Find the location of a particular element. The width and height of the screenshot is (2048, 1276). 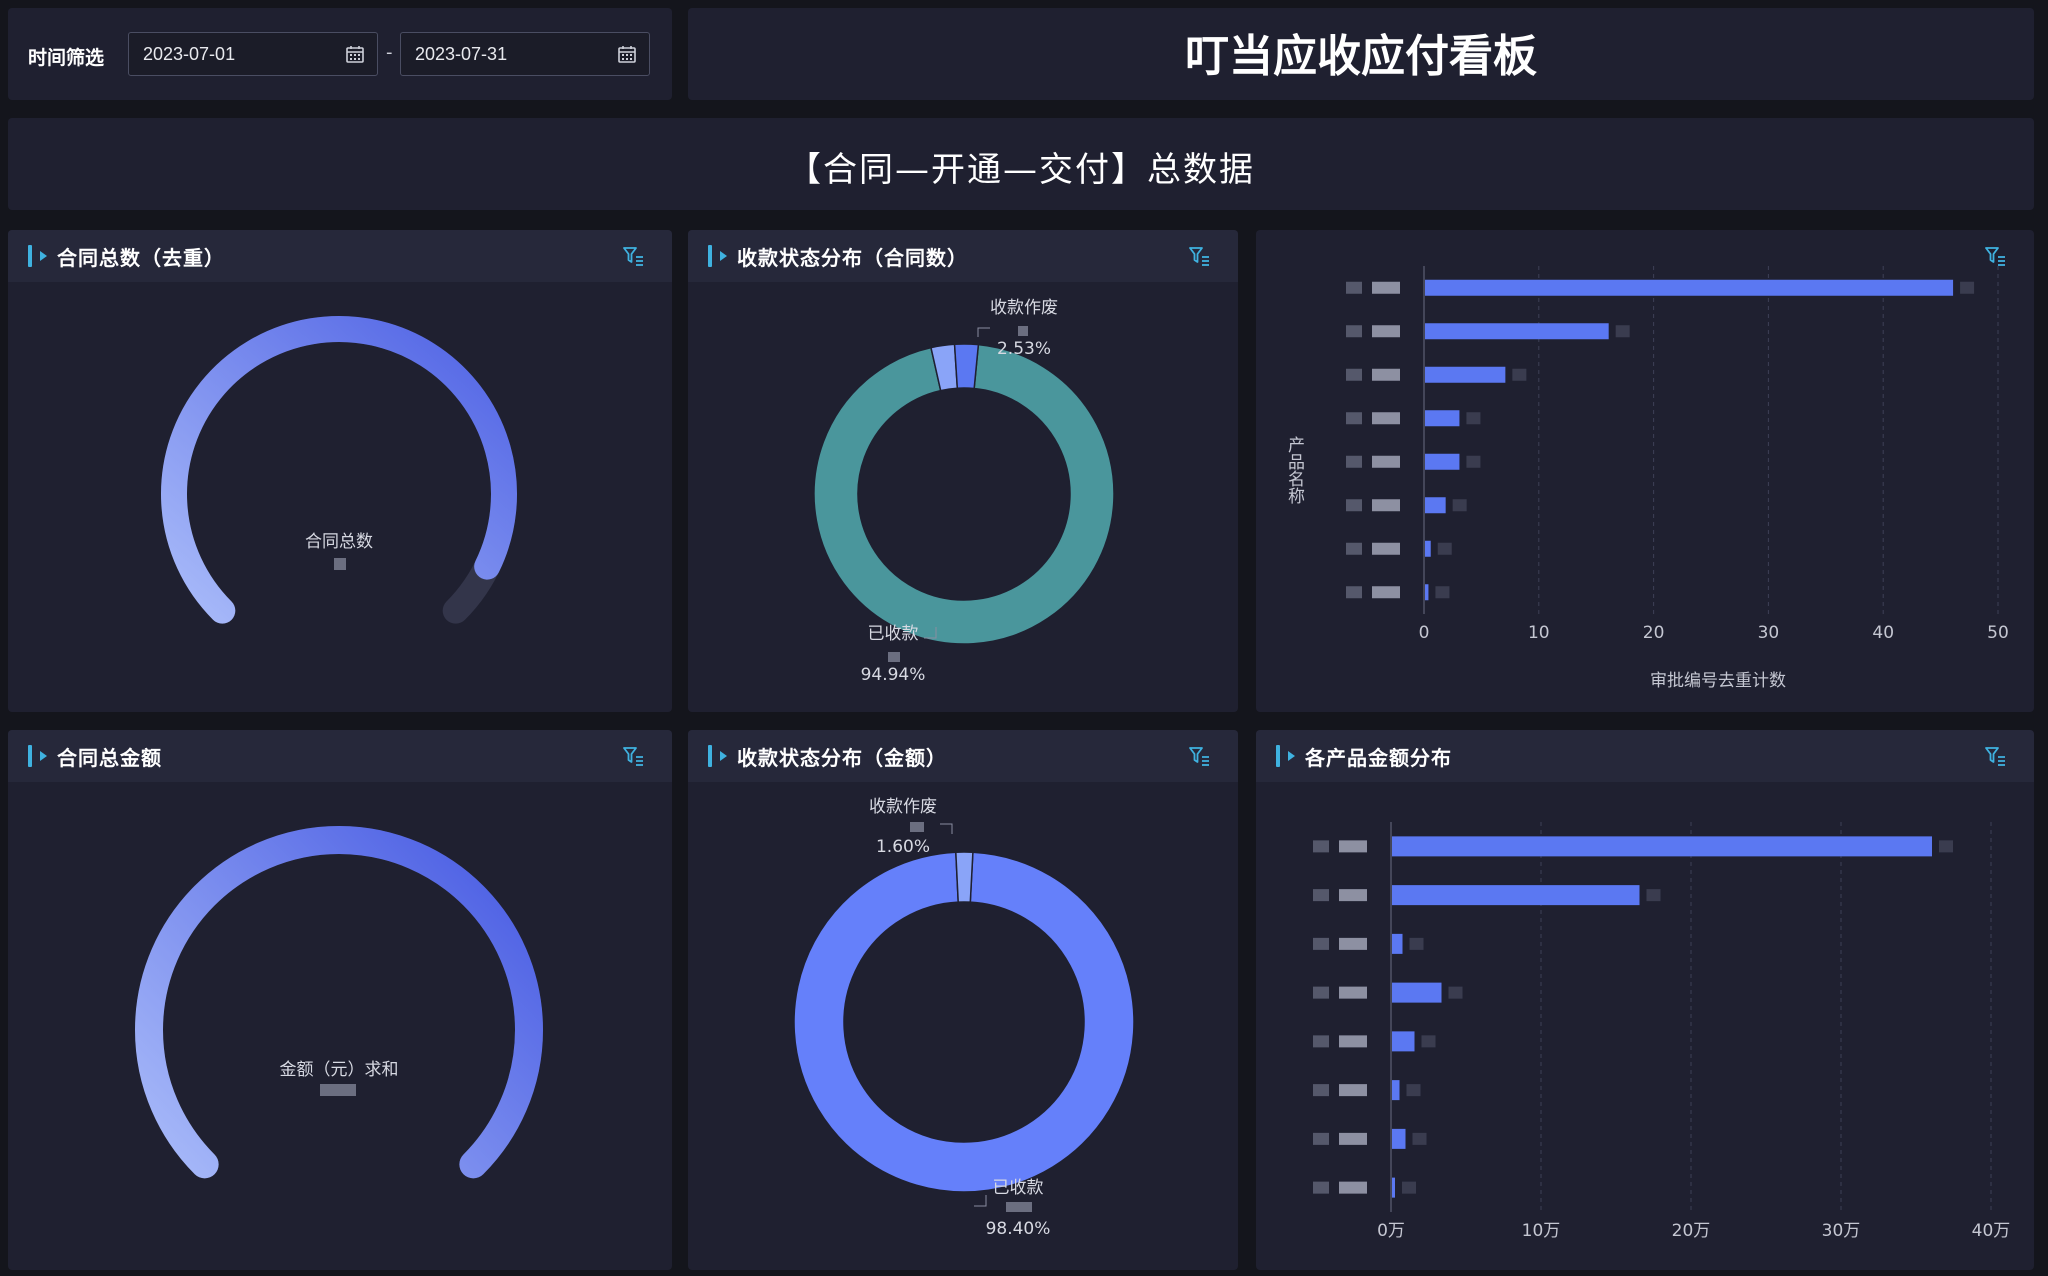

contract-count-panel: 合同总数（去重） 合同总数 is located at coordinates (340, 471).